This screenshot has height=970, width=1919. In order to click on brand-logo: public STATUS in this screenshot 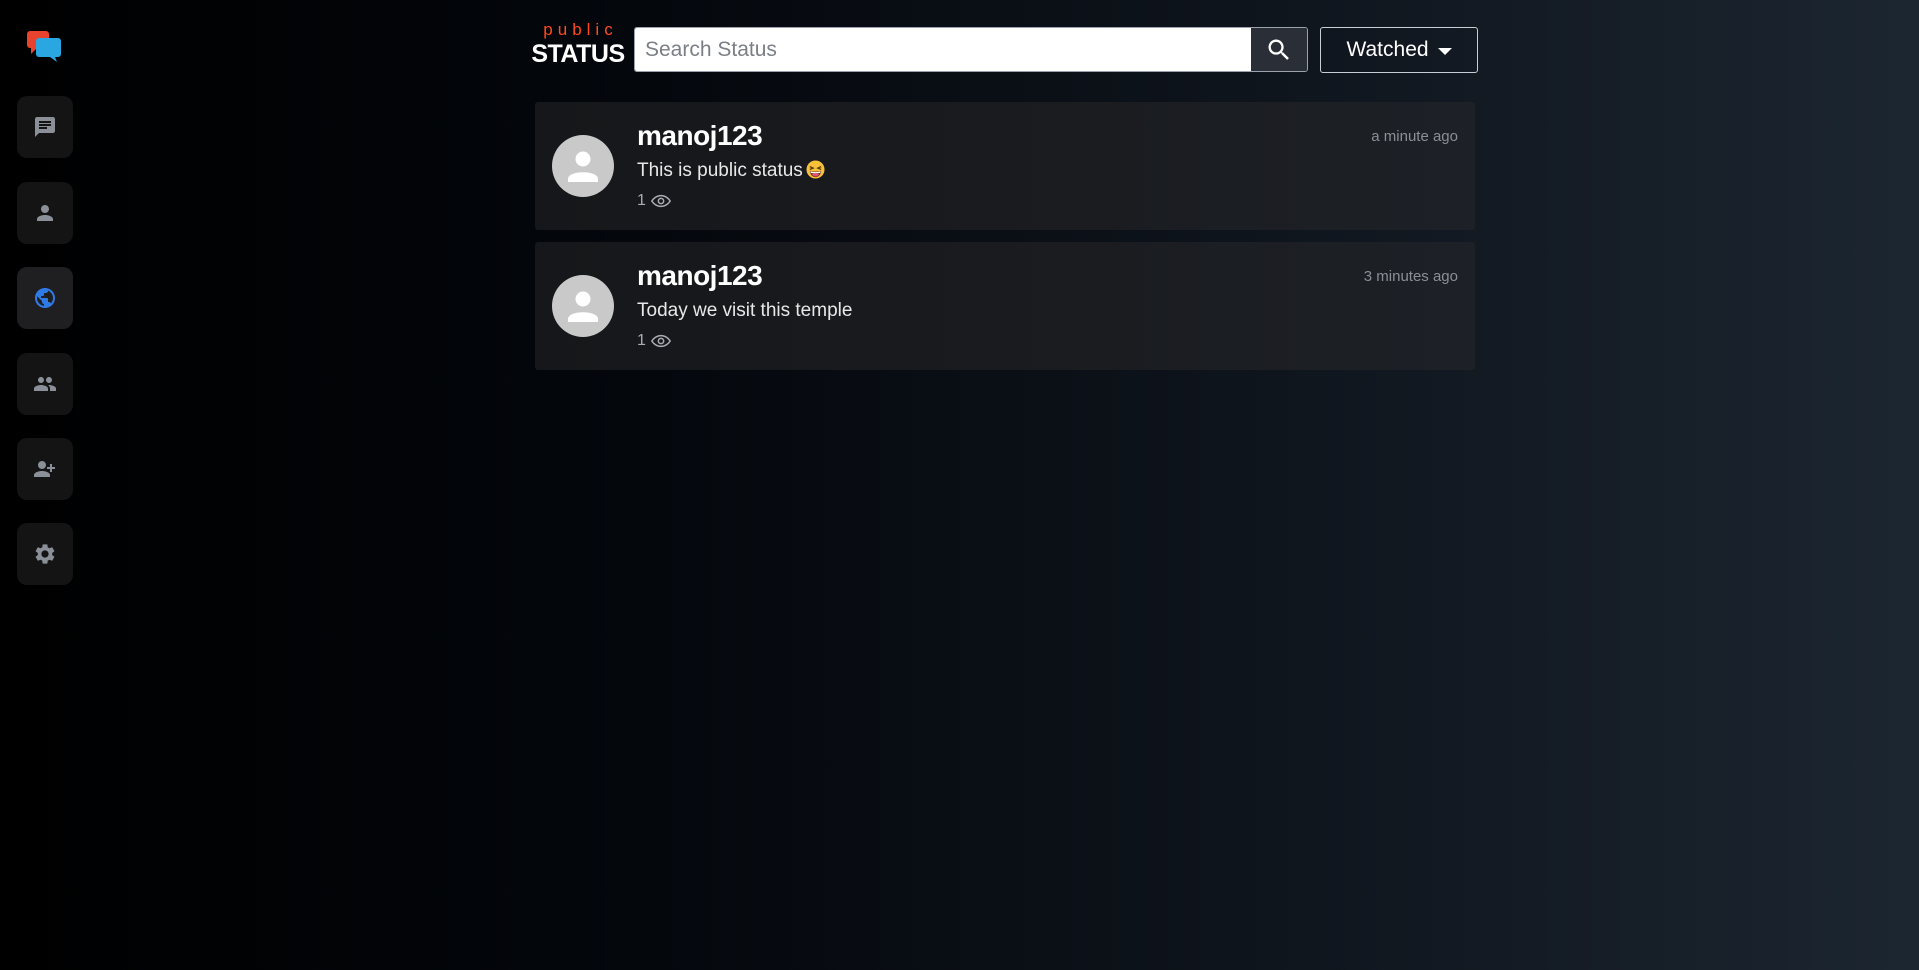, I will do `click(578, 44)`.